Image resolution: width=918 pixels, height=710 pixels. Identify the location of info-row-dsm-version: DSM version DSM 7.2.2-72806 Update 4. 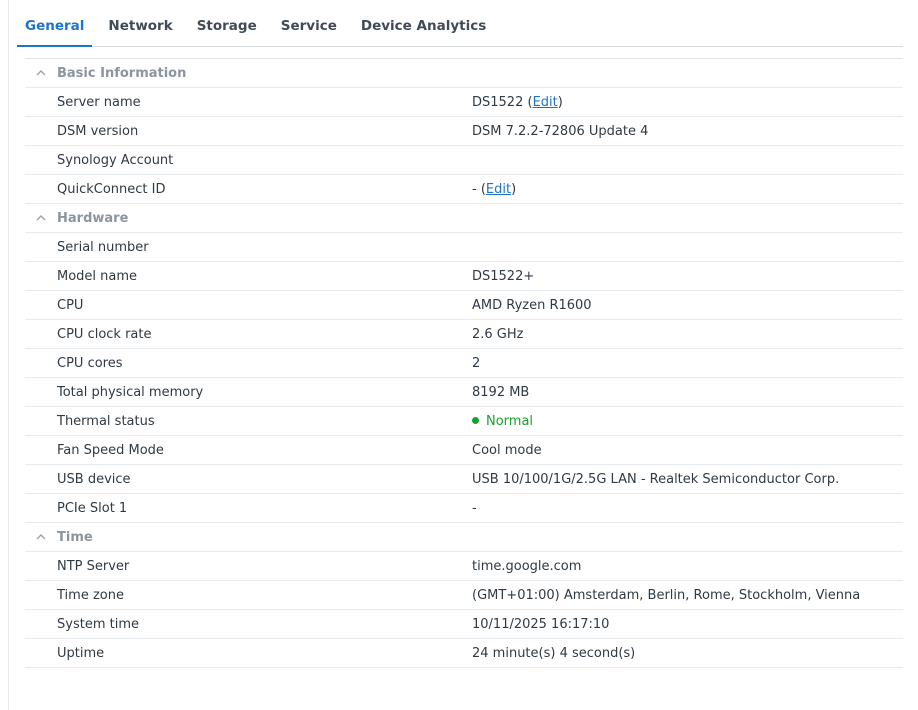
(464, 131).